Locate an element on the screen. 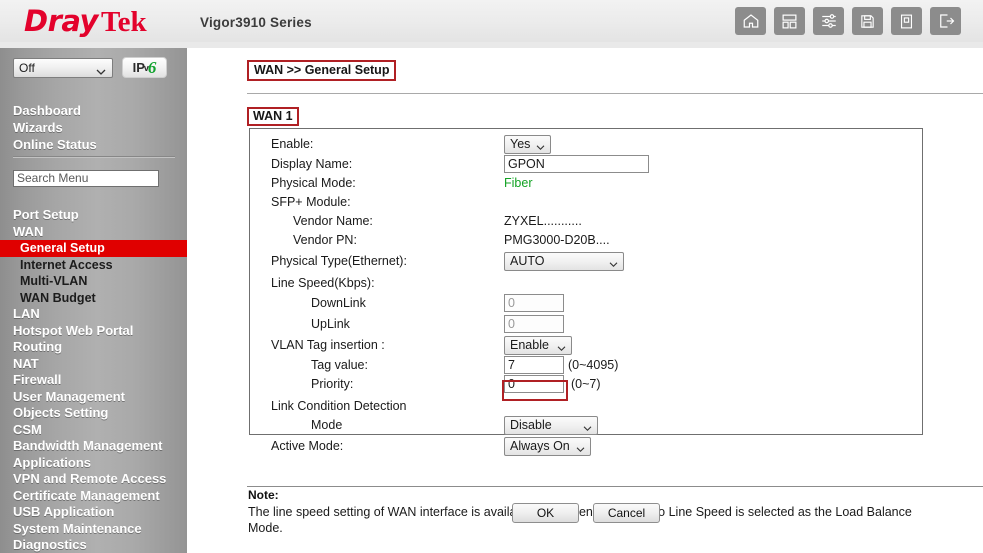 The width and height of the screenshot is (983, 553). dashboard-icon-button is located at coordinates (789, 21).